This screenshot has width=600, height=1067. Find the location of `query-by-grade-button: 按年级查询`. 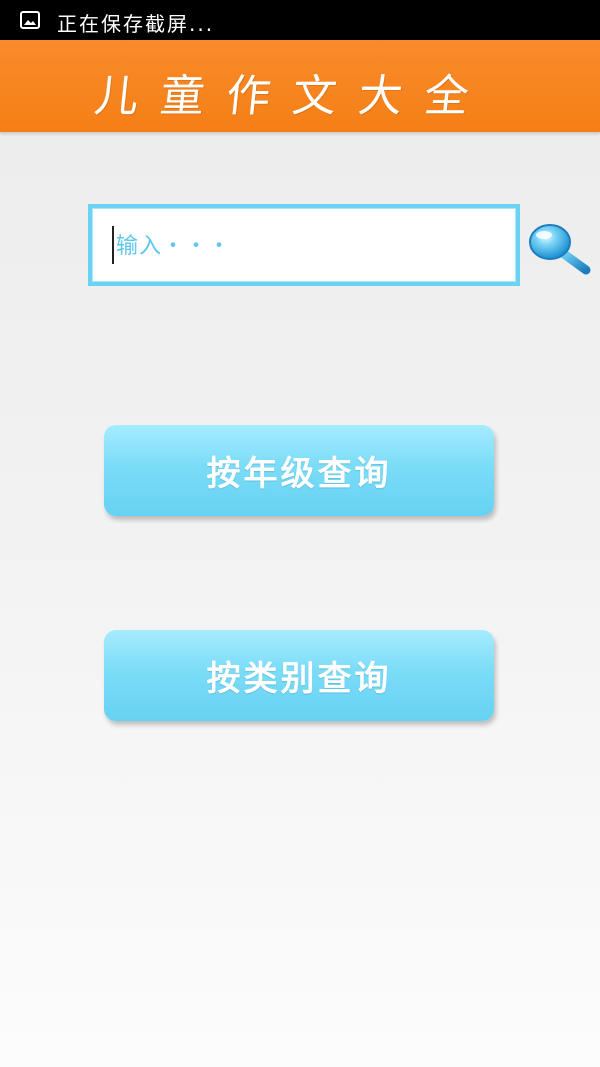

query-by-grade-button: 按年级查询 is located at coordinates (299, 470).